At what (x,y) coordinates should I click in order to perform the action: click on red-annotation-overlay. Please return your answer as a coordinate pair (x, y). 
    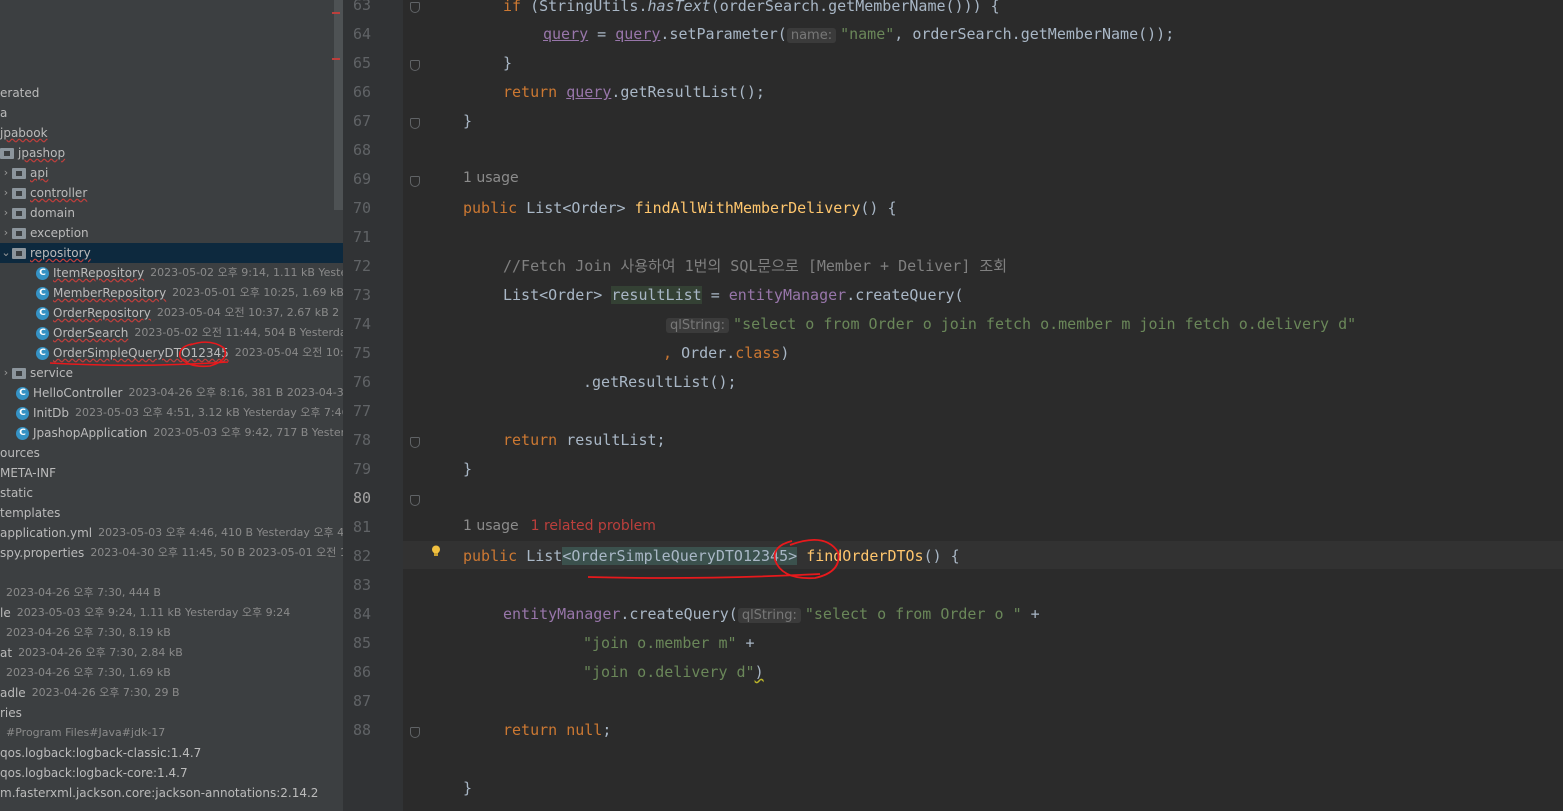
    Looking at the image, I should click on (444, 460).